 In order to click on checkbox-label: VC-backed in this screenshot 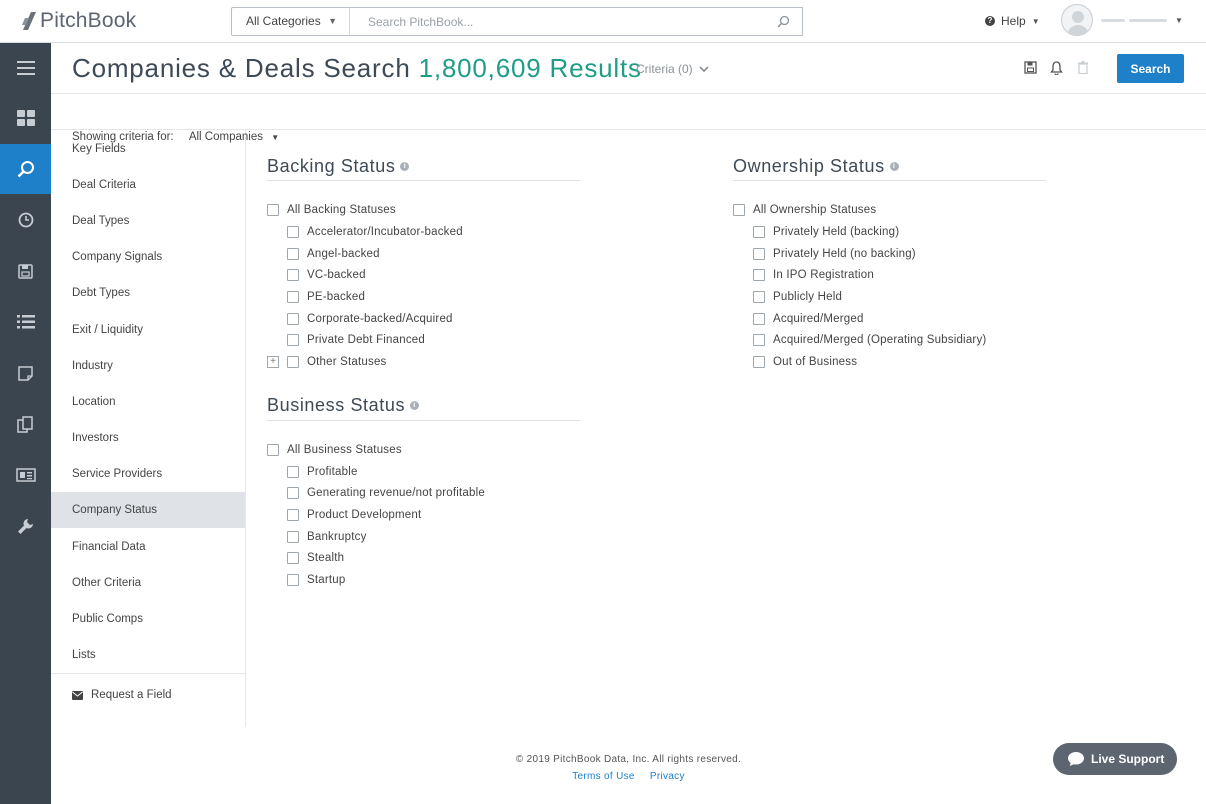, I will do `click(336, 275)`.